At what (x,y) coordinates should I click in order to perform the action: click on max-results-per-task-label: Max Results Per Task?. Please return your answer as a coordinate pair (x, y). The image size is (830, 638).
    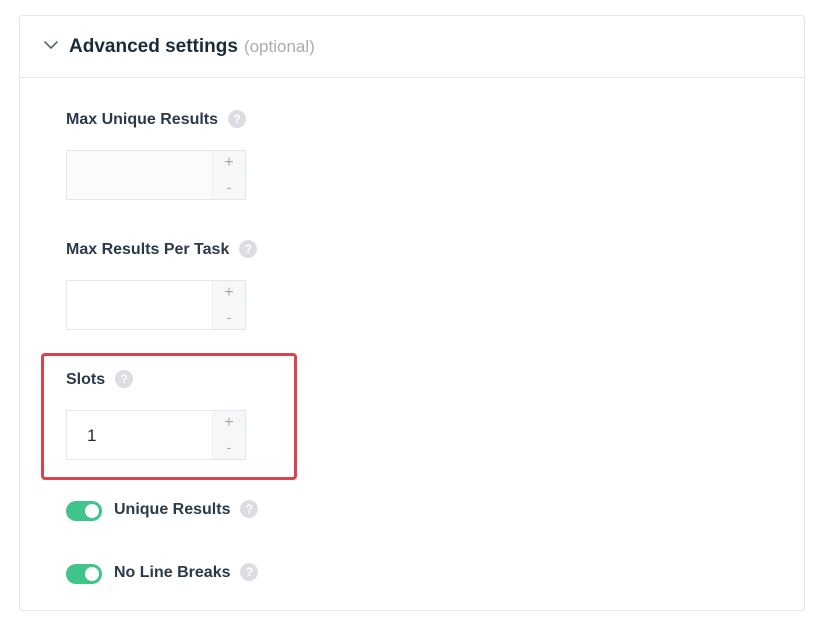
    Looking at the image, I should click on (162, 249).